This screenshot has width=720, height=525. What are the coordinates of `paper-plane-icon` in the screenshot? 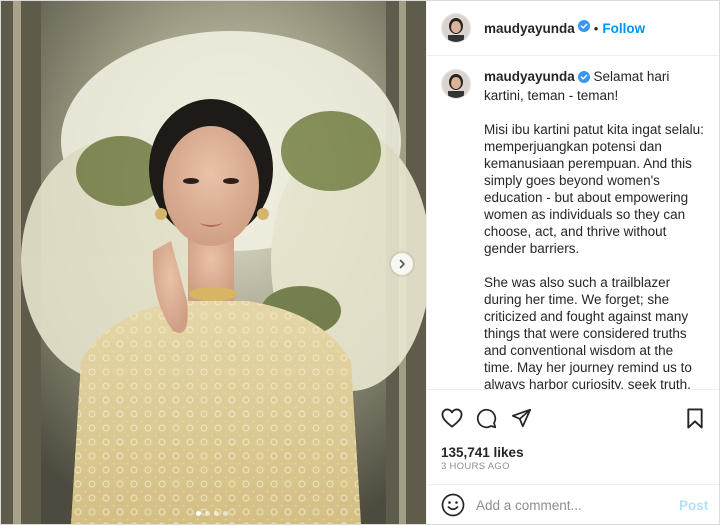 It's located at (521, 418).